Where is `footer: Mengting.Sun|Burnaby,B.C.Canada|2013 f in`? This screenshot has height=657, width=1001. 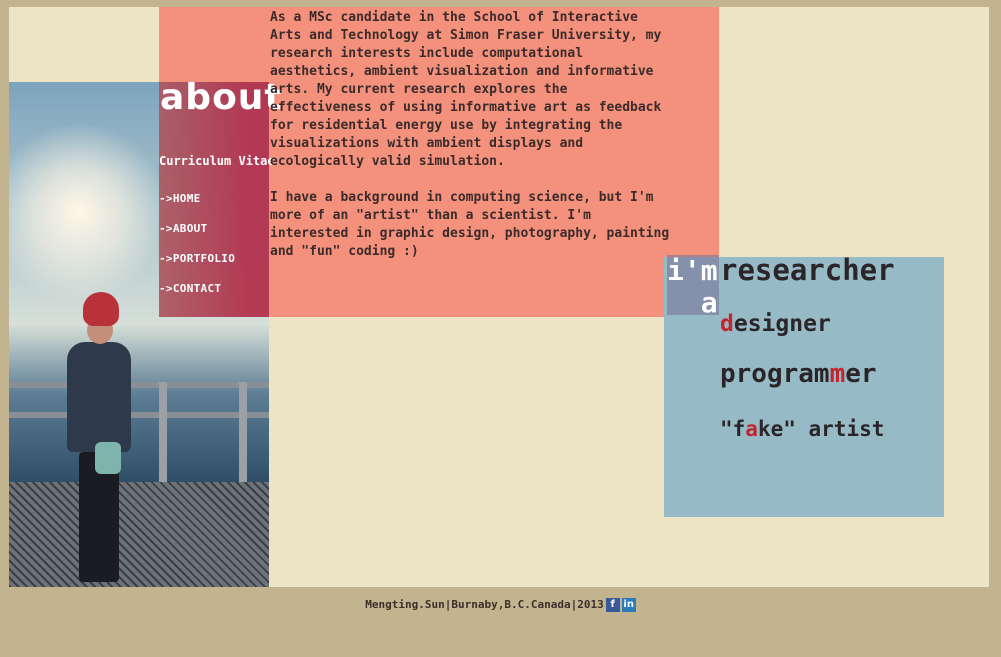
footer: Mengting.Sun|Burnaby,B.C.Canada|2013 f in is located at coordinates (500, 605).